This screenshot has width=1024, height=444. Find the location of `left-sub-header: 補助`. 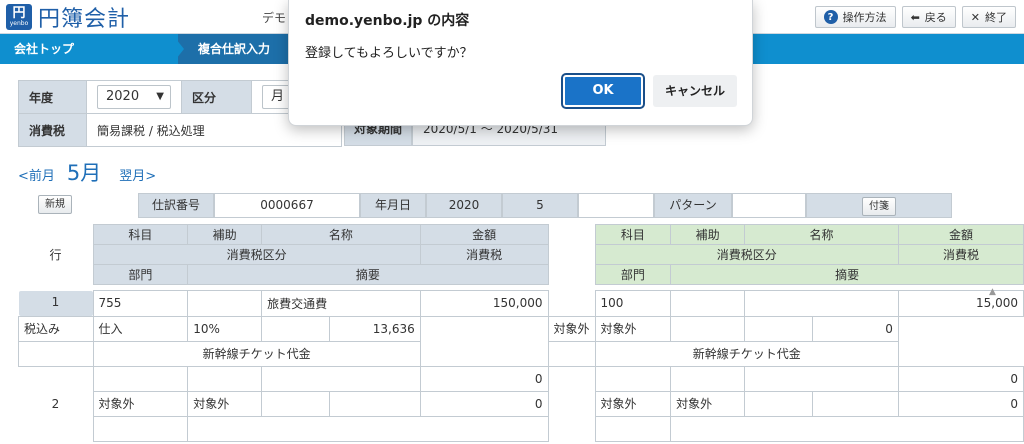

left-sub-header: 補助 is located at coordinates (225, 234).